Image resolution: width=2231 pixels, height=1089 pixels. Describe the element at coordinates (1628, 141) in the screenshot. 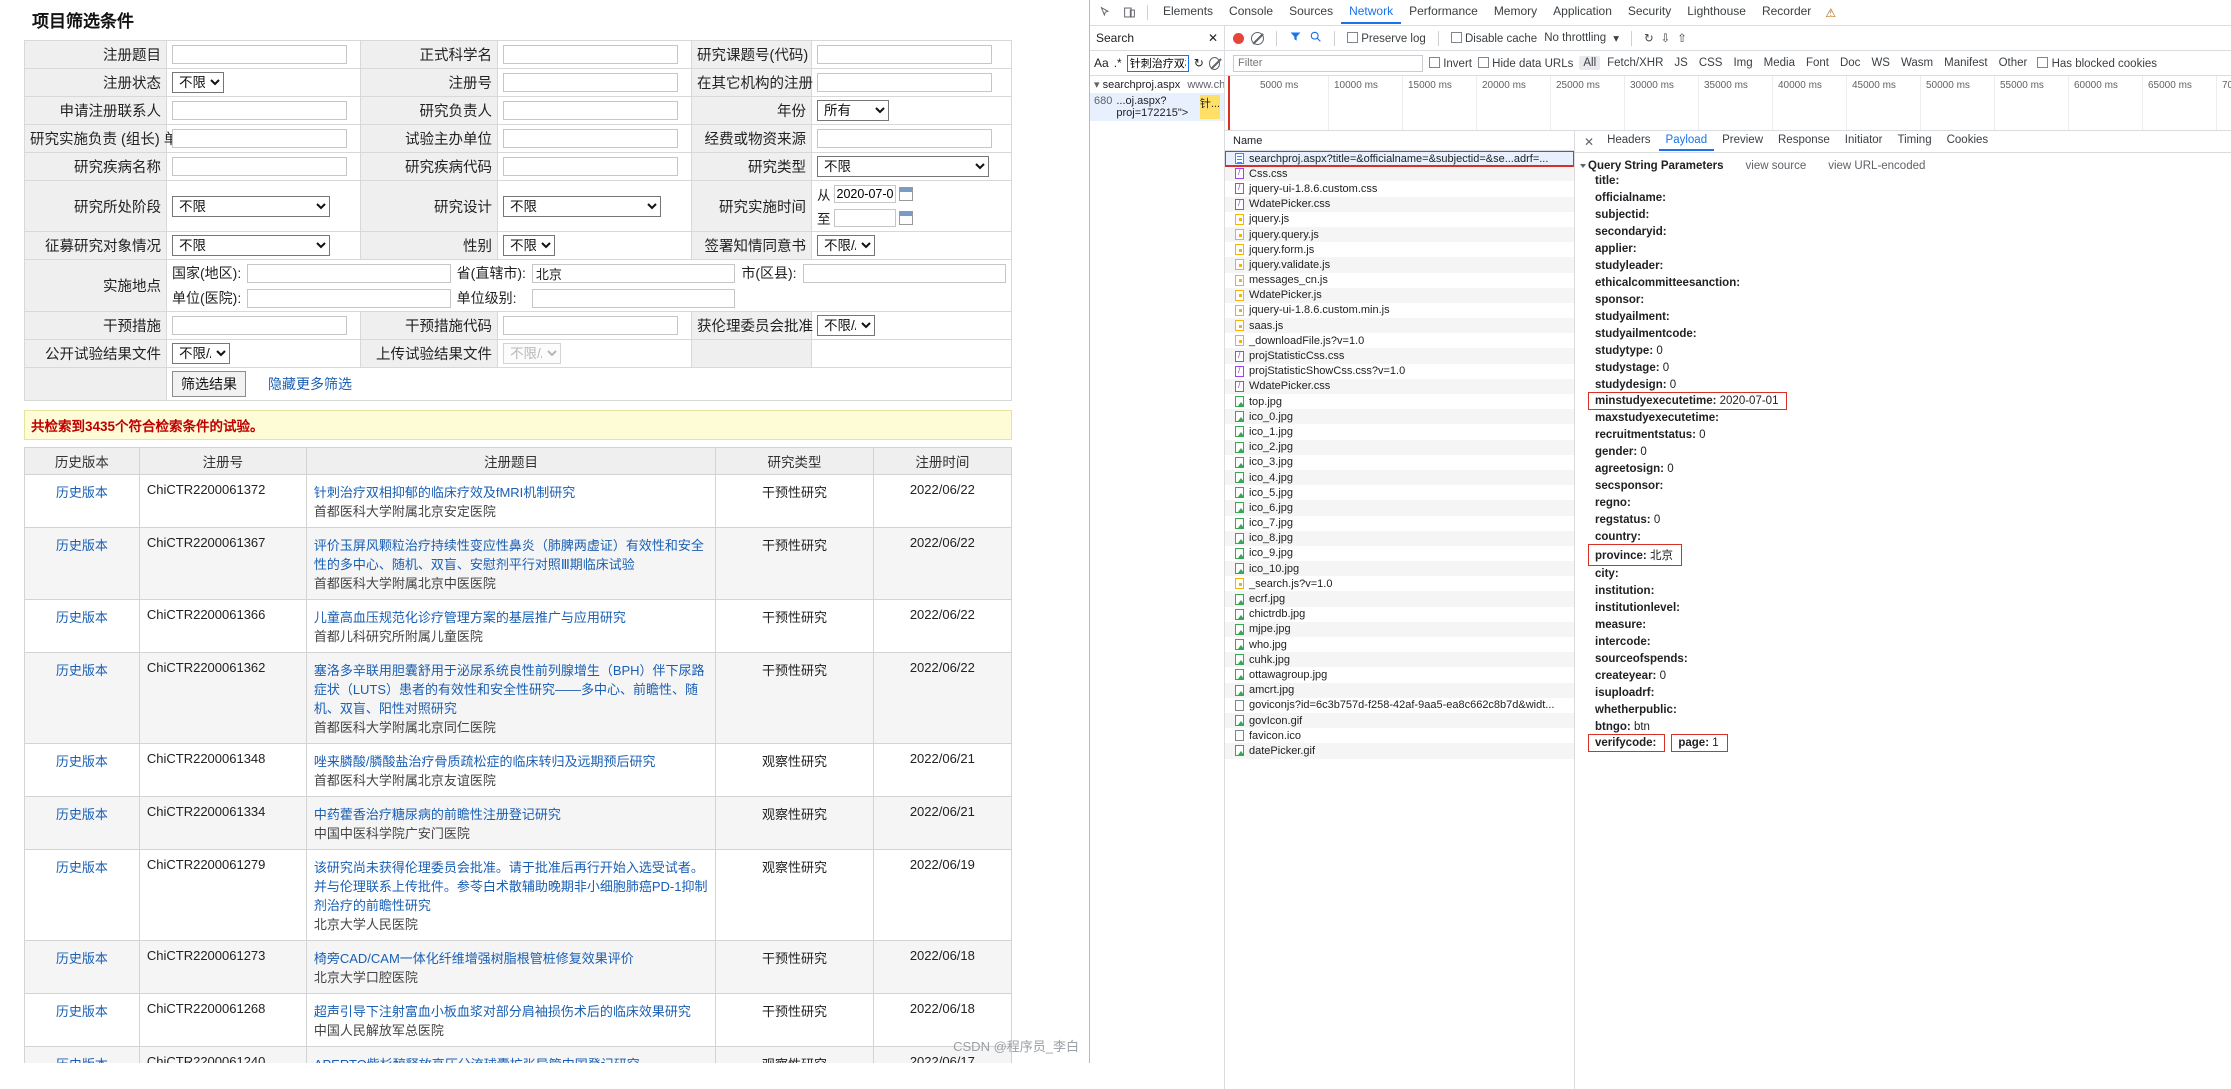

I see `detail-tab-headers: Headers` at that location.